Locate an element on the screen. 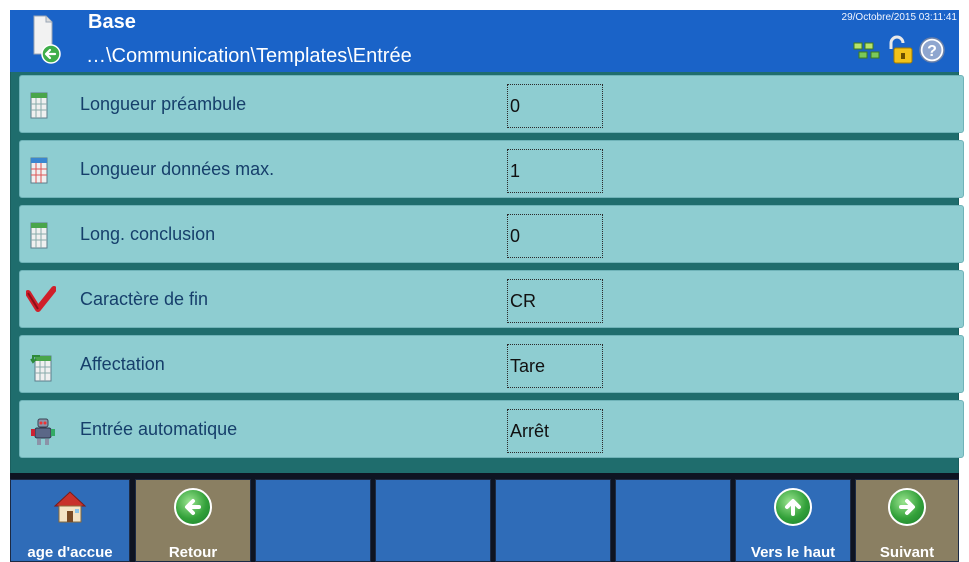 Image resolution: width=969 pixels, height=562 pixels. help-icon: ? is located at coordinates (932, 52).